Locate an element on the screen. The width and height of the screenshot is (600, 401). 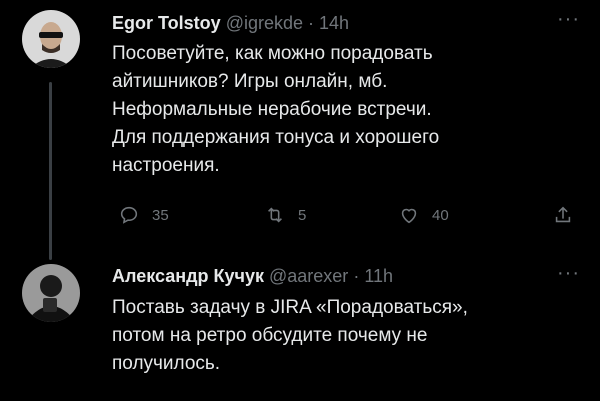
tweet-time: 11h is located at coordinates (378, 276).